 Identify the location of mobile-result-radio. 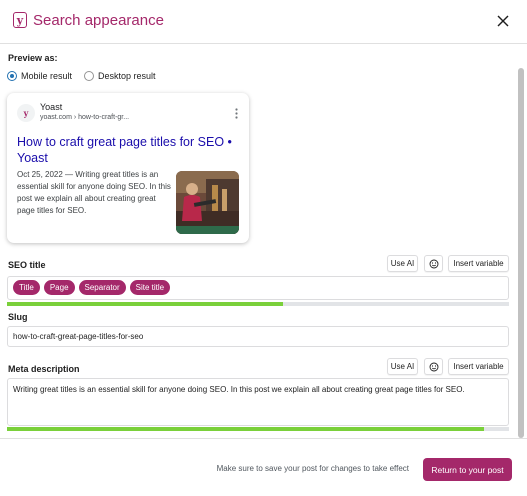
(12, 76).